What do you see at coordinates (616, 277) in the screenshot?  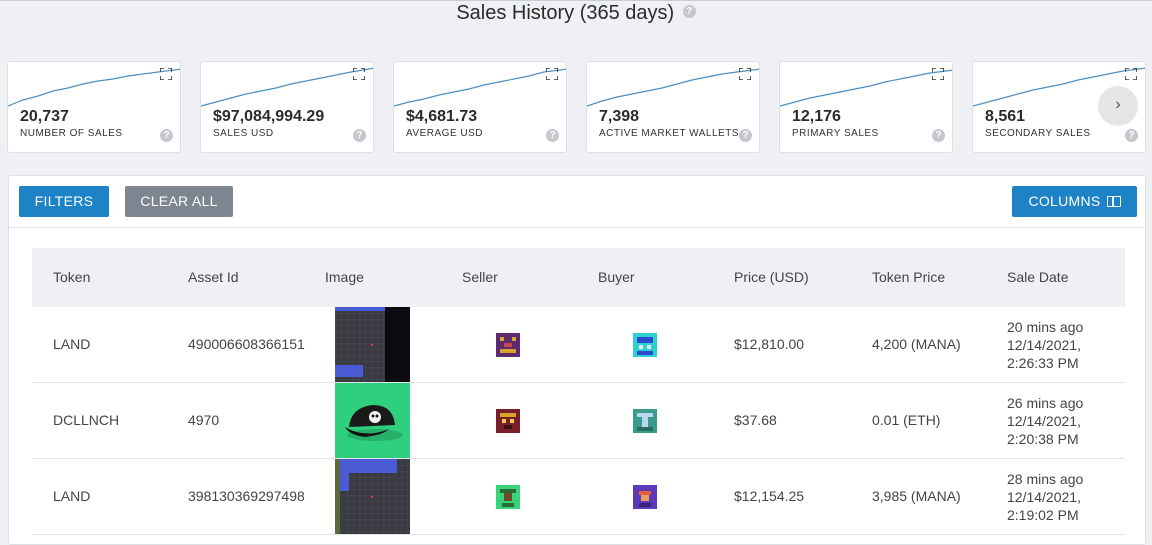 I see `column-header-buyer: Buyer` at bounding box center [616, 277].